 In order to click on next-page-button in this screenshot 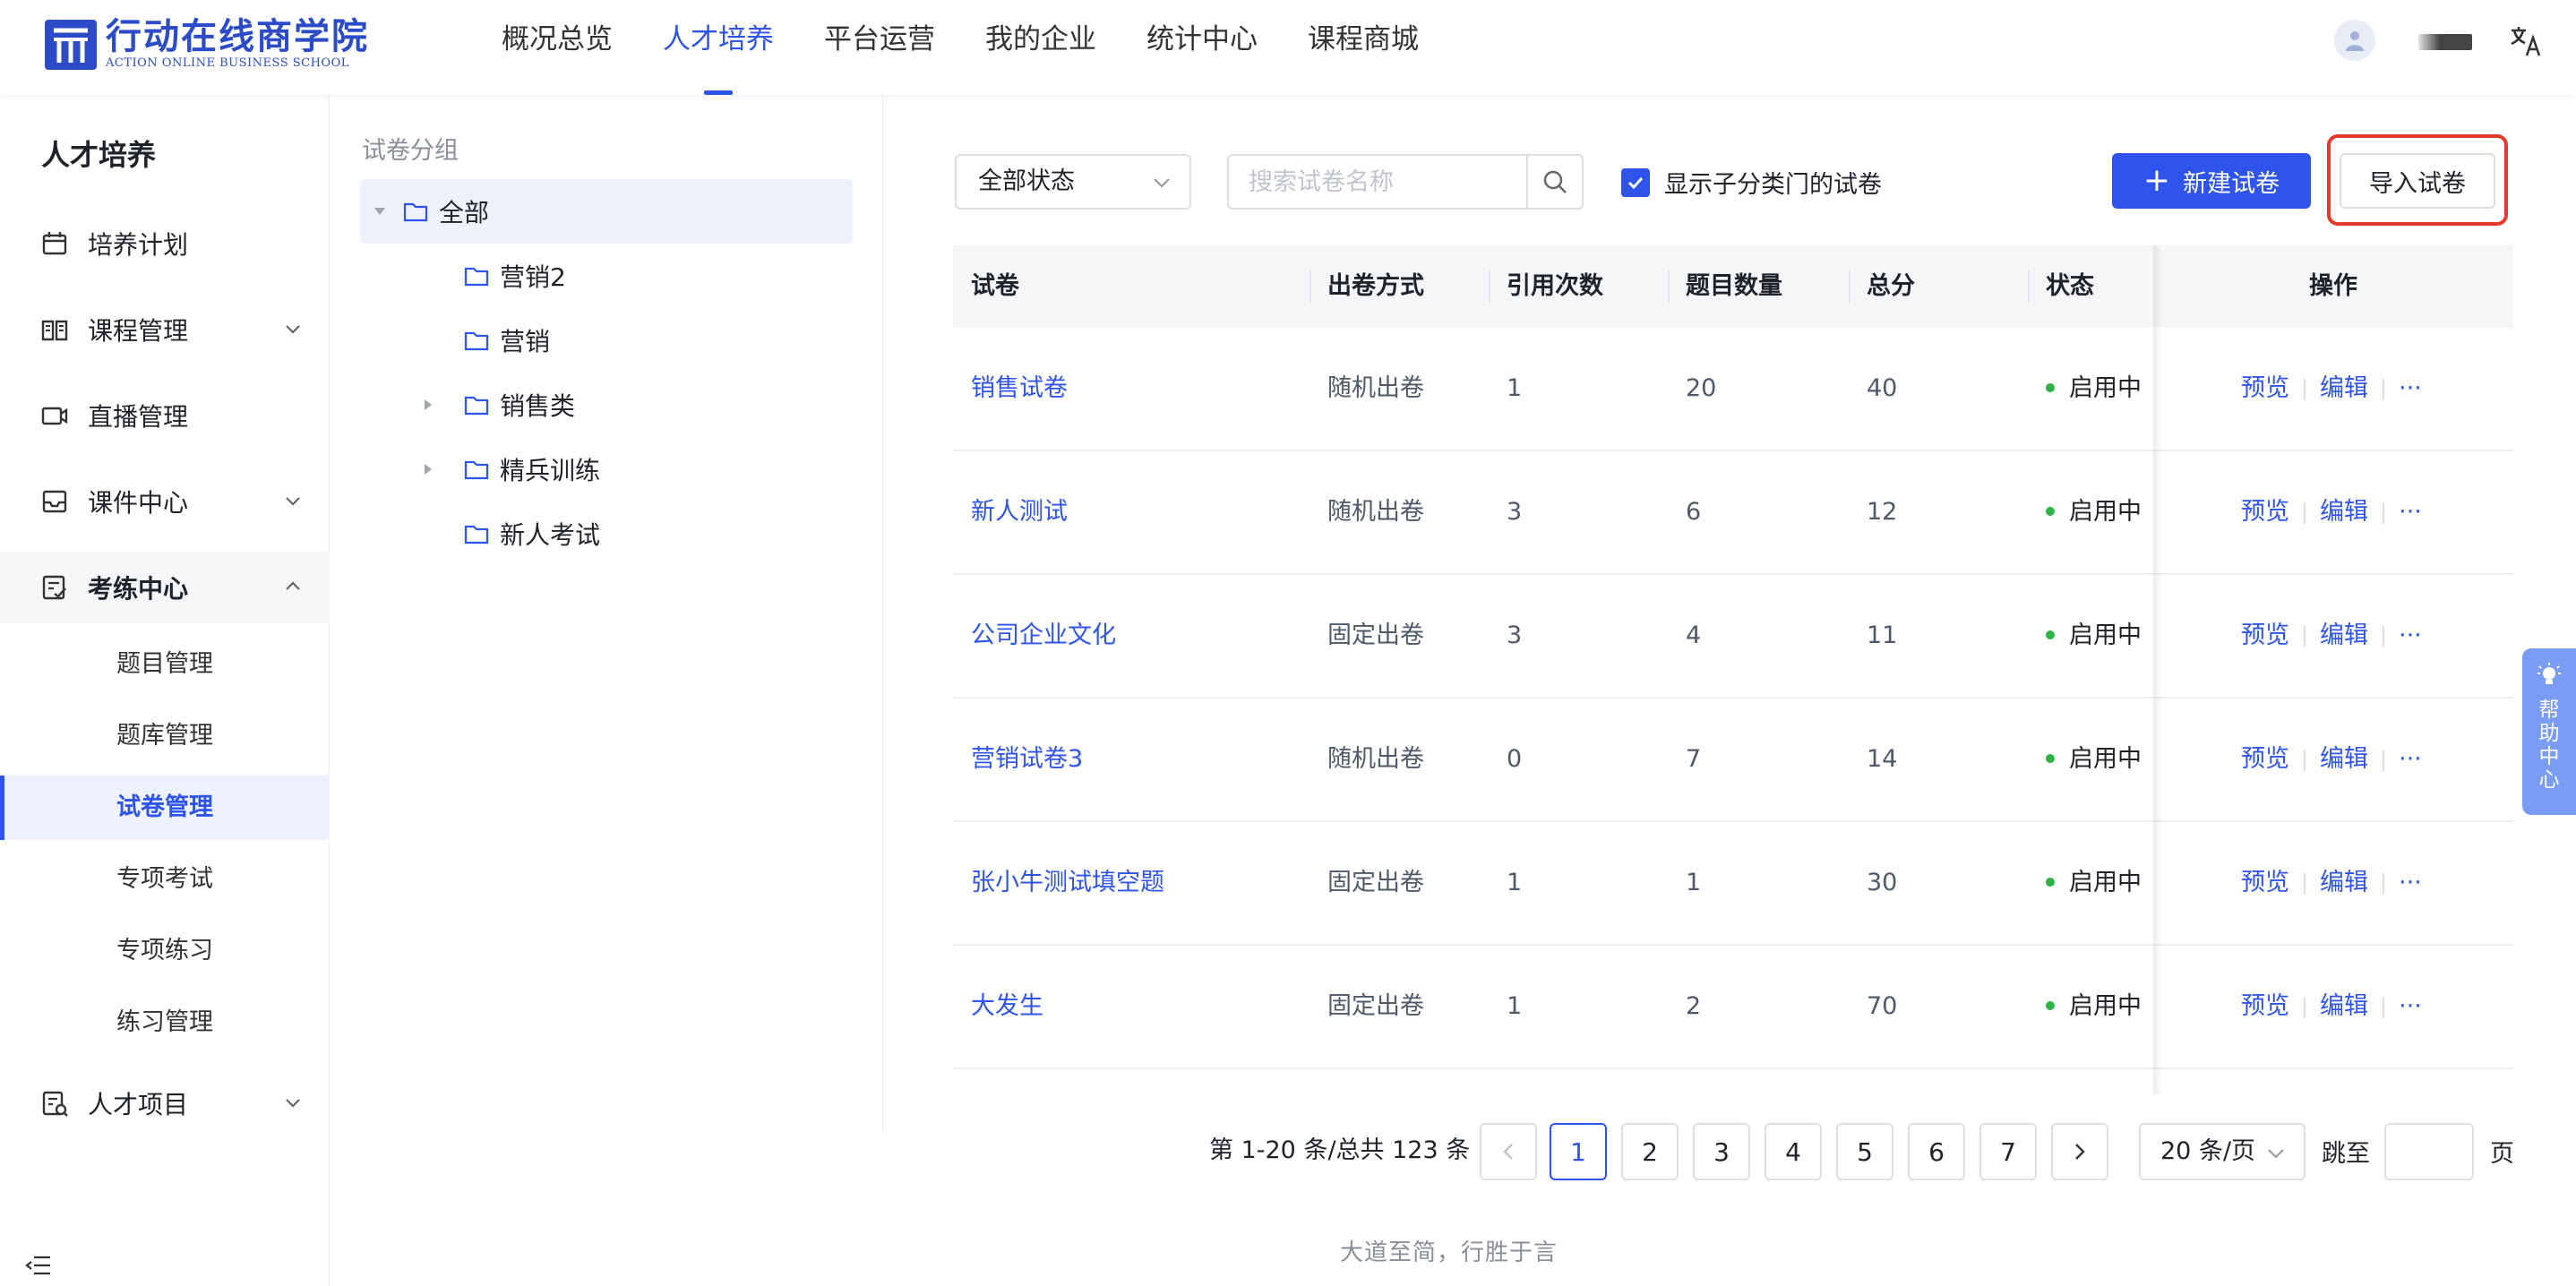, I will do `click(2079, 1152)`.